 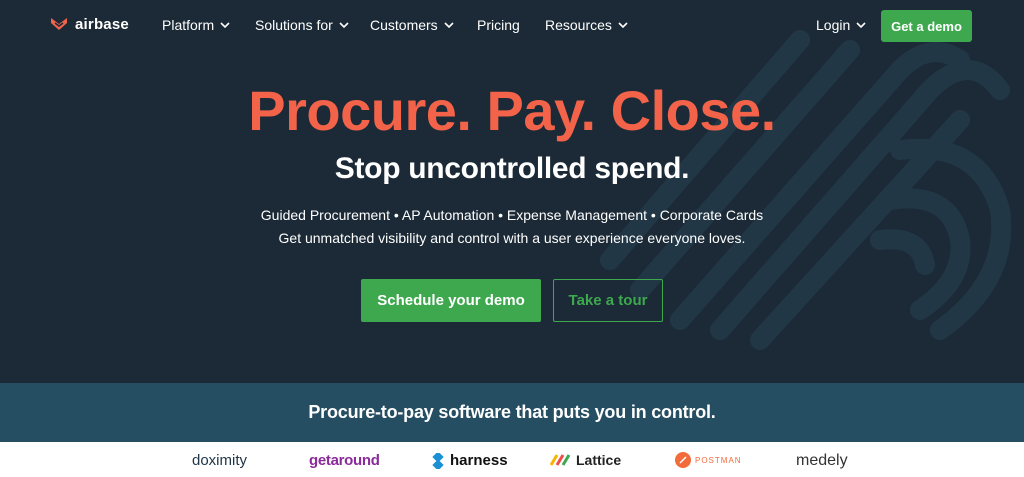 I want to click on nav-login-label: Login, so click(x=833, y=25).